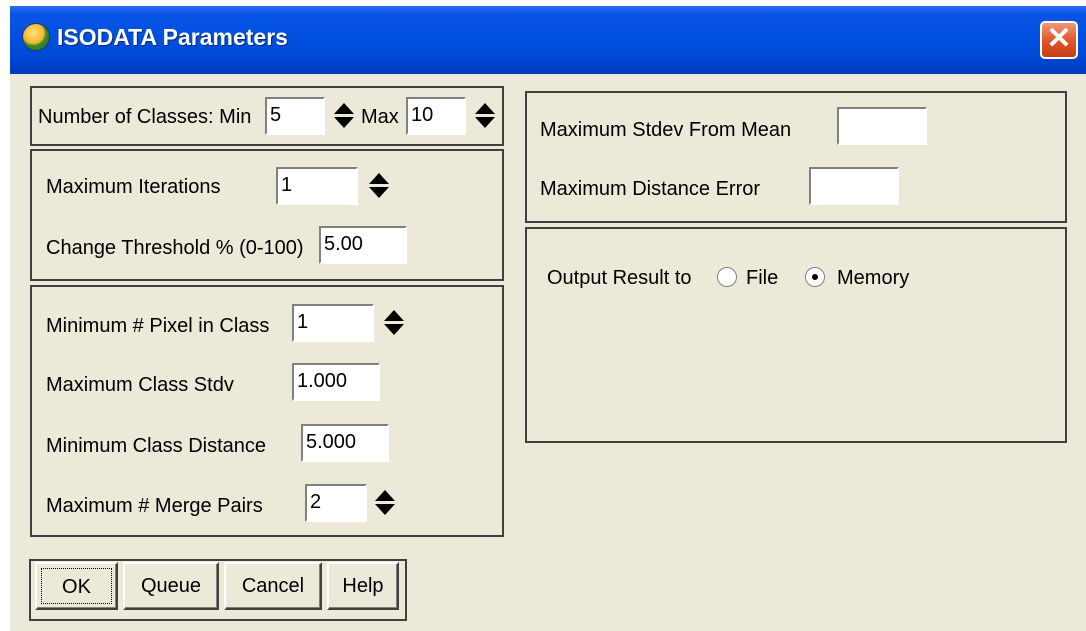 This screenshot has width=1086, height=631. I want to click on output-memory-label: Memory, so click(873, 278).